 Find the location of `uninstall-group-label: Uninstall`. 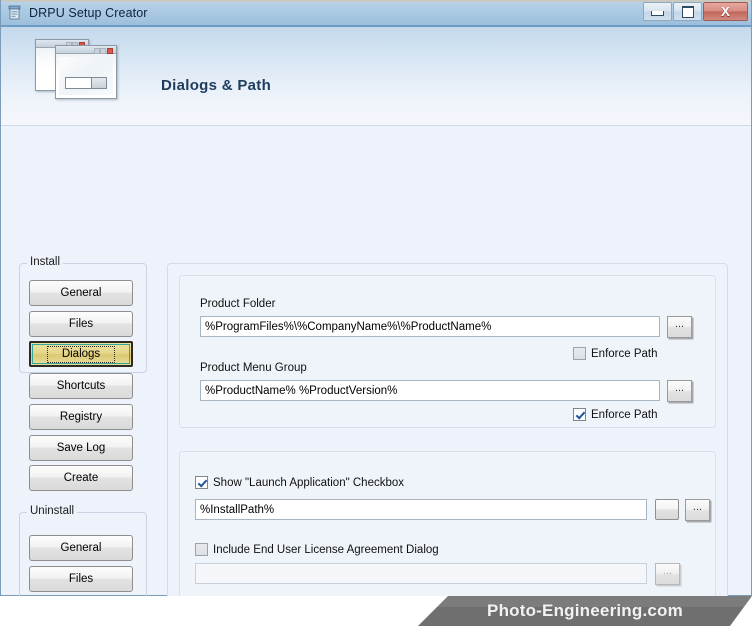

uninstall-group-label: Uninstall is located at coordinates (52, 511).